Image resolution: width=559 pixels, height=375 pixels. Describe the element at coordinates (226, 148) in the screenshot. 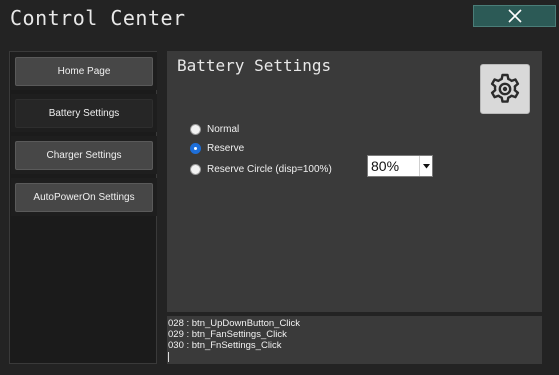

I see `option-label: Reserve` at that location.